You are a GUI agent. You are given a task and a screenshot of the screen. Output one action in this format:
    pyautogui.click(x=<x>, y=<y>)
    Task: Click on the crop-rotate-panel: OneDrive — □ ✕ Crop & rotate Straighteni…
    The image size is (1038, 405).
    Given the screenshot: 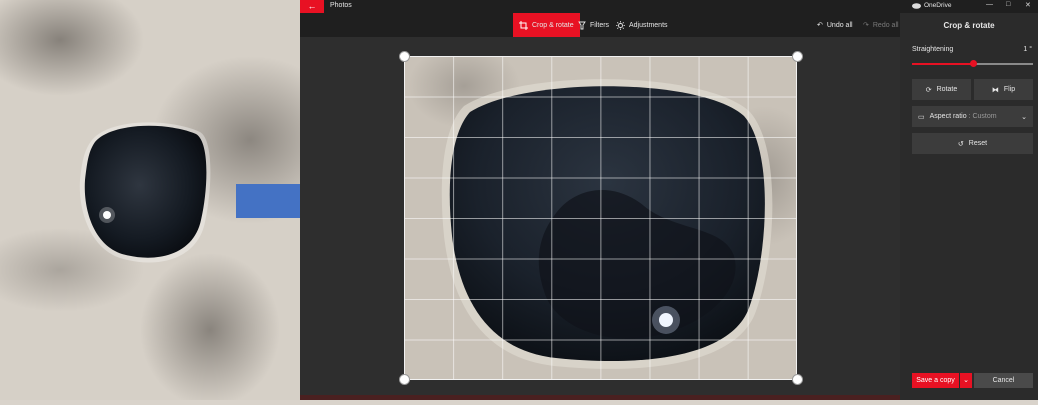 What is the action you would take?
    pyautogui.click(x=969, y=200)
    